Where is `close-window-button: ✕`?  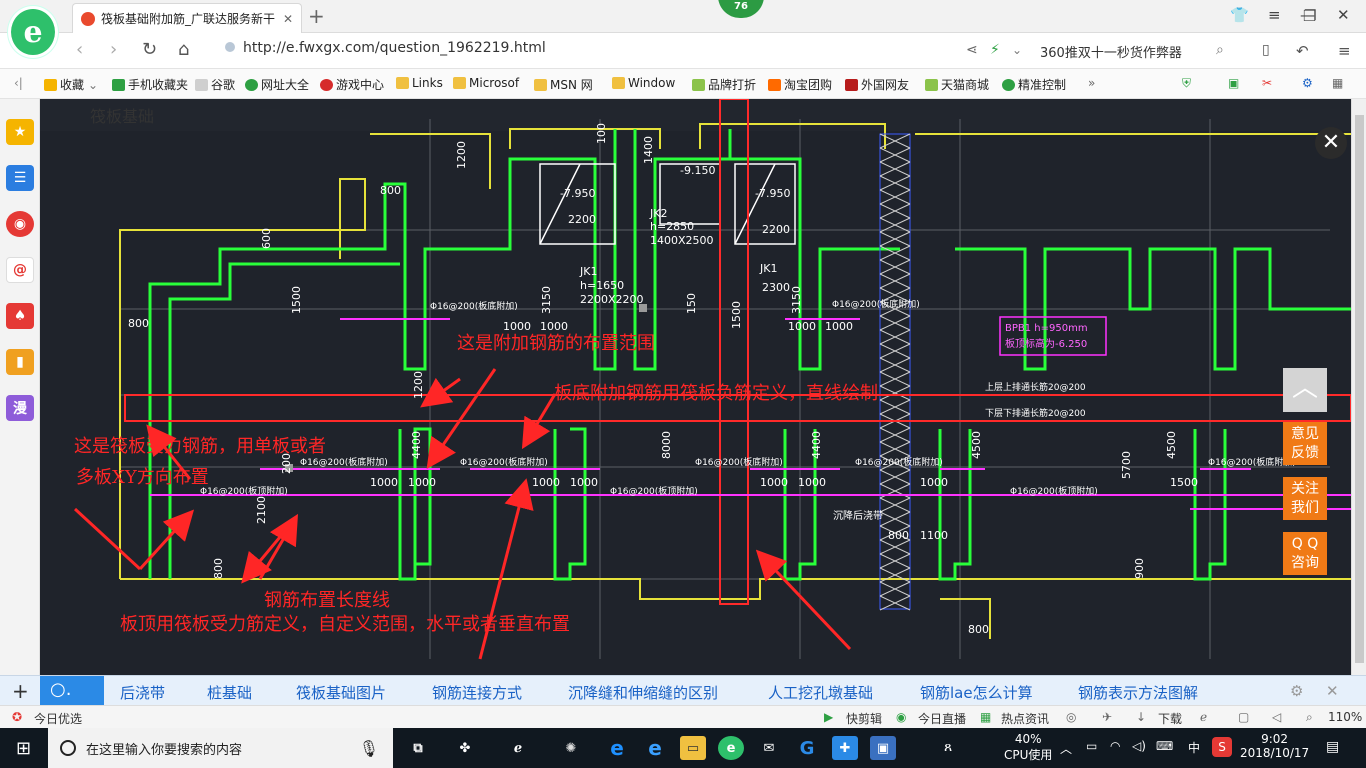
close-window-button: ✕ is located at coordinates (1343, 15).